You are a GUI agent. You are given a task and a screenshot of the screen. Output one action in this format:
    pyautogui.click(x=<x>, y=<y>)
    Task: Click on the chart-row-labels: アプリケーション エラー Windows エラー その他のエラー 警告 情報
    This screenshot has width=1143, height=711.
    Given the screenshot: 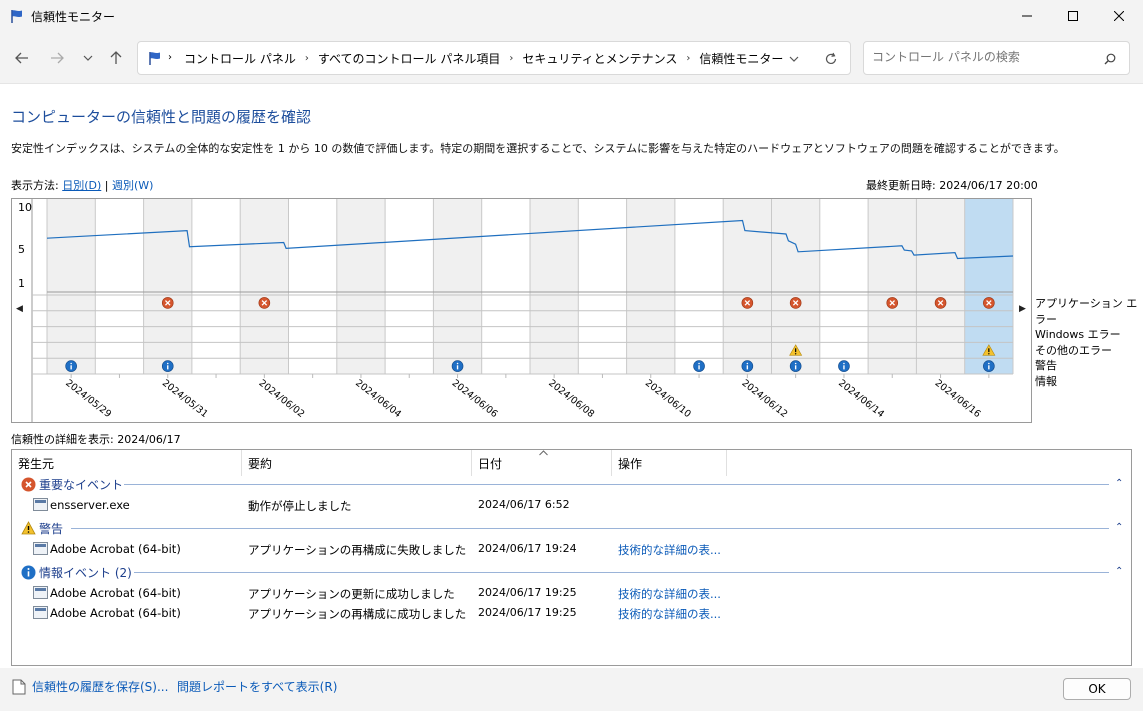 What is the action you would take?
    pyautogui.click(x=1089, y=343)
    